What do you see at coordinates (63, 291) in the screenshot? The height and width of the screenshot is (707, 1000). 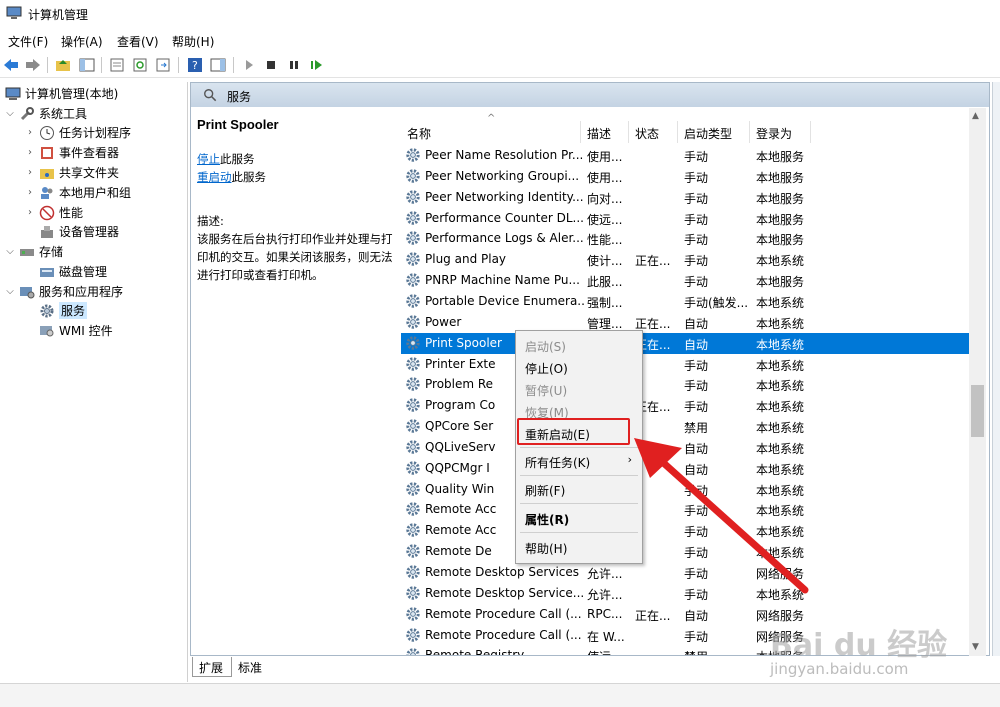 I see `tree-item-services-apps: ⌵ 服务和应用程序` at bounding box center [63, 291].